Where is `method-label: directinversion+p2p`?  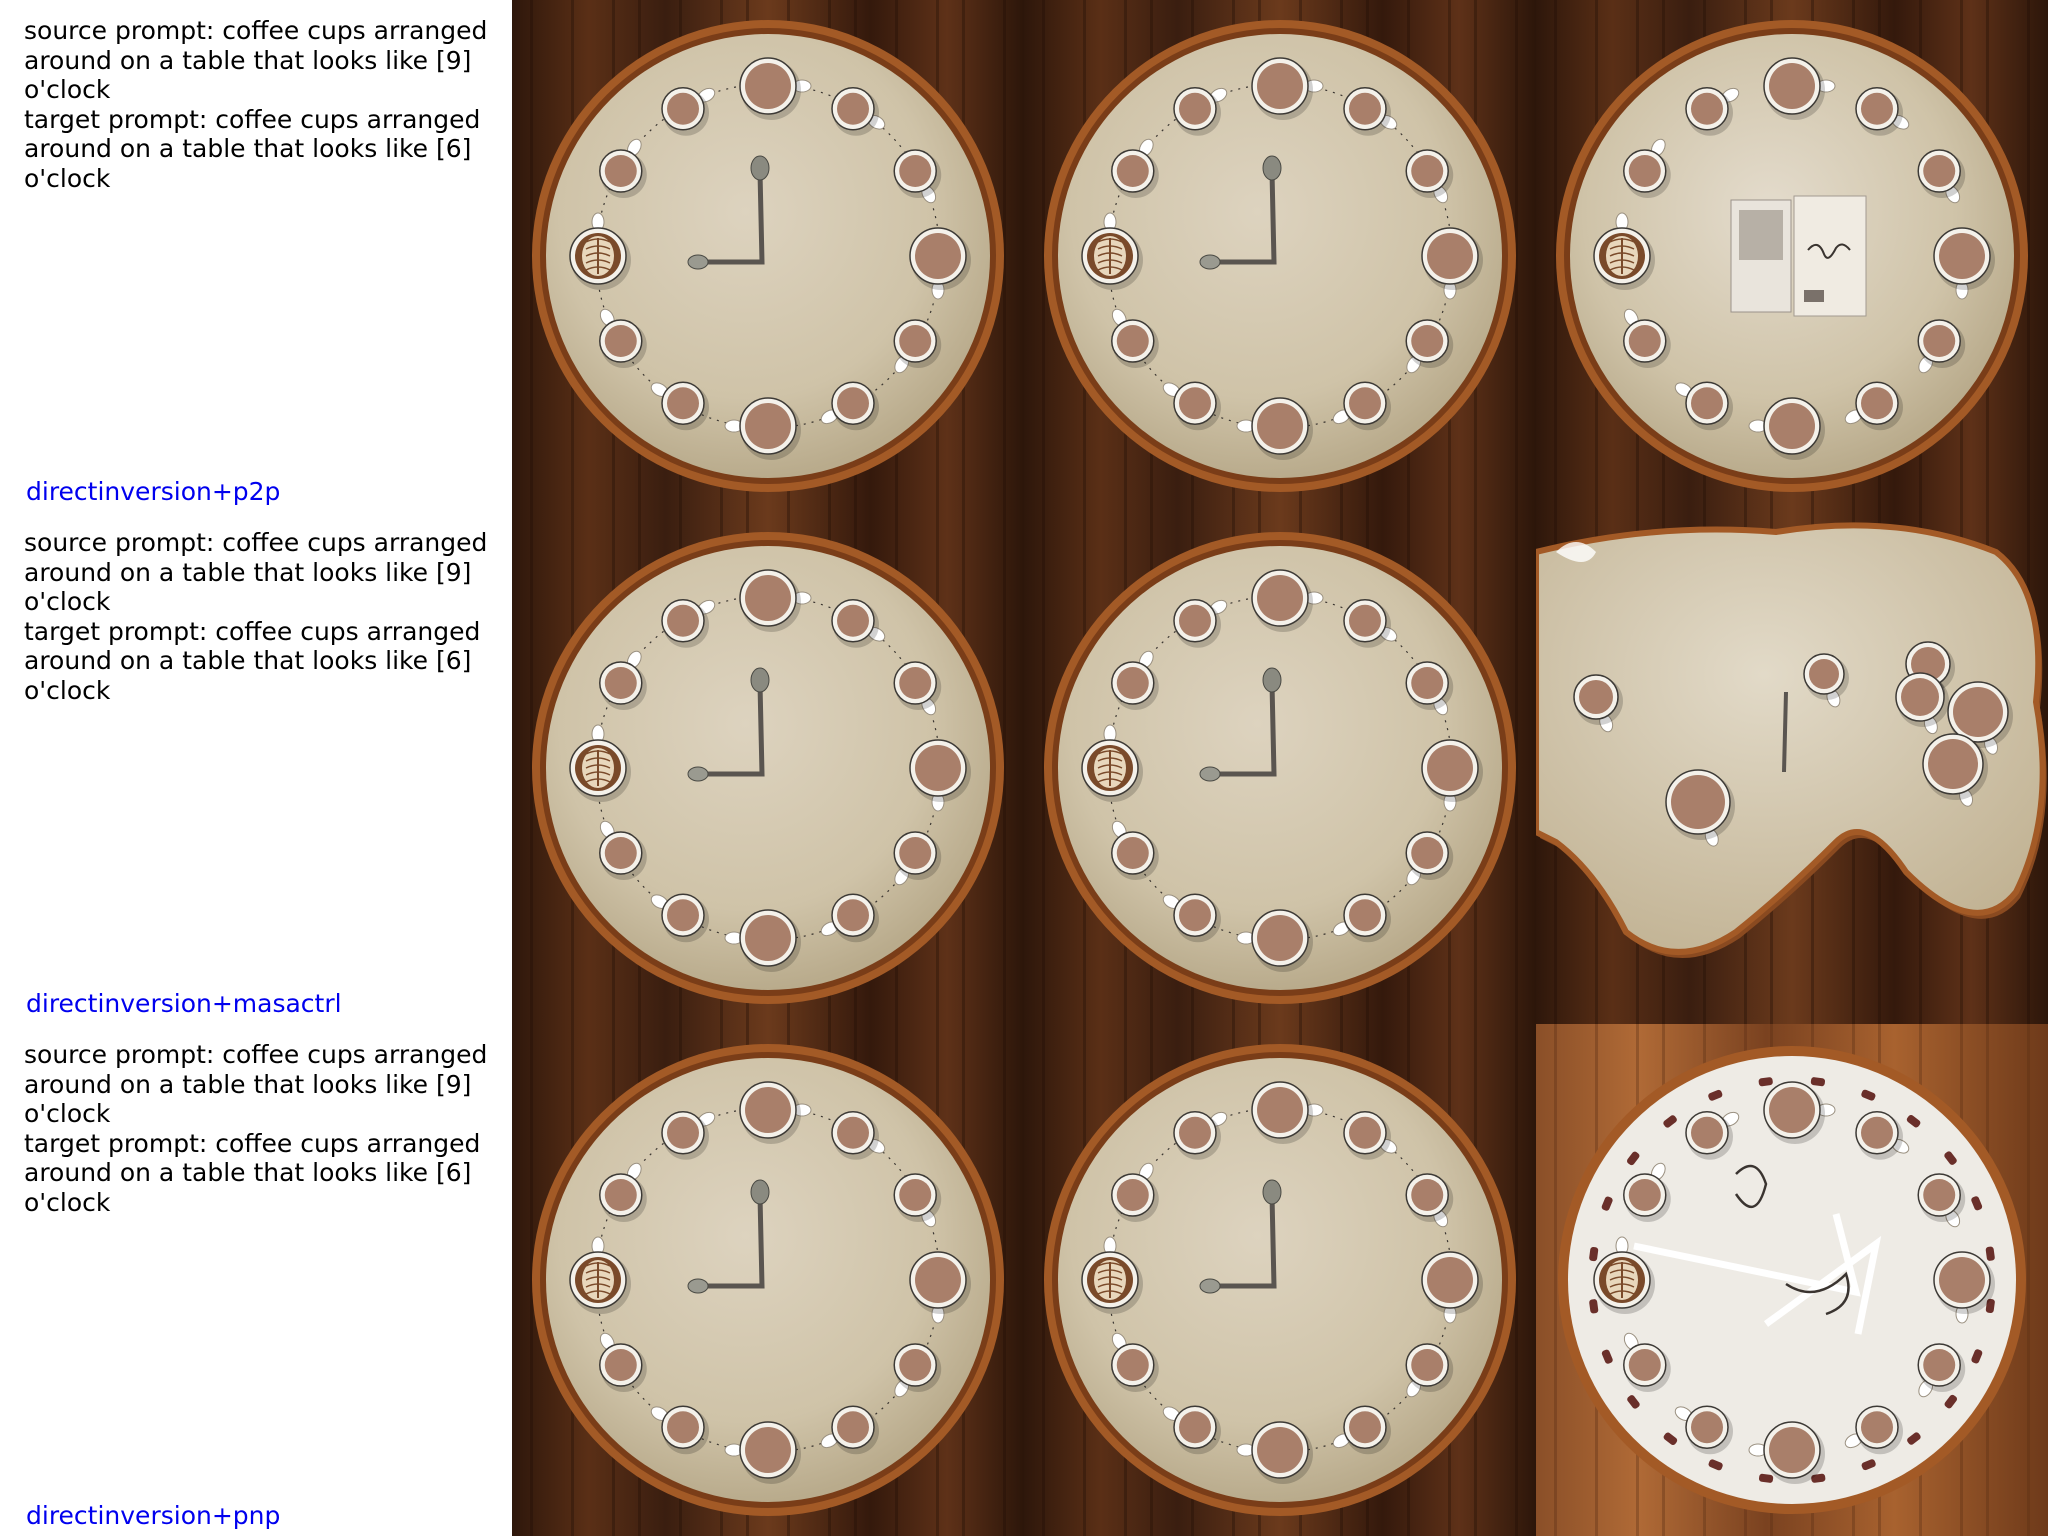 method-label: directinversion+p2p is located at coordinates (153, 491).